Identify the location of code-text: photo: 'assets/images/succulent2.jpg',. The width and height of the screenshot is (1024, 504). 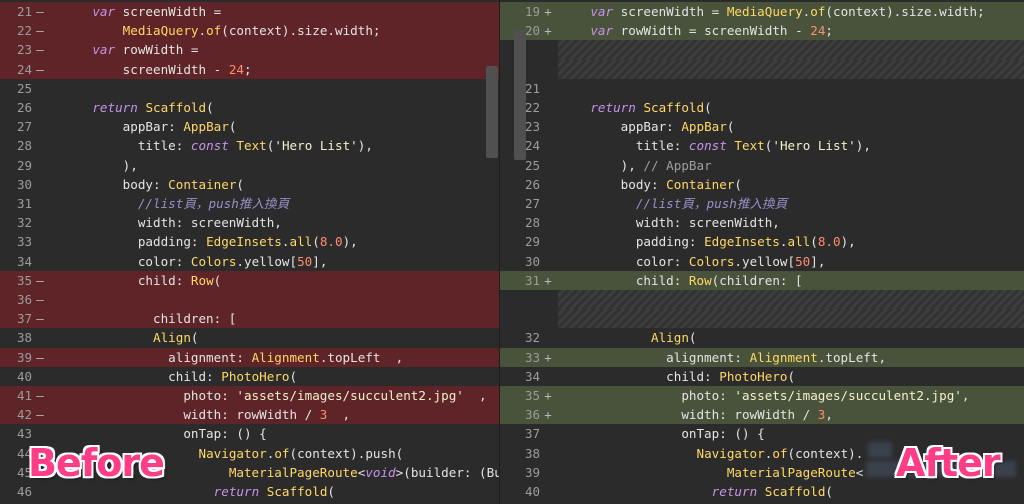
(764, 395).